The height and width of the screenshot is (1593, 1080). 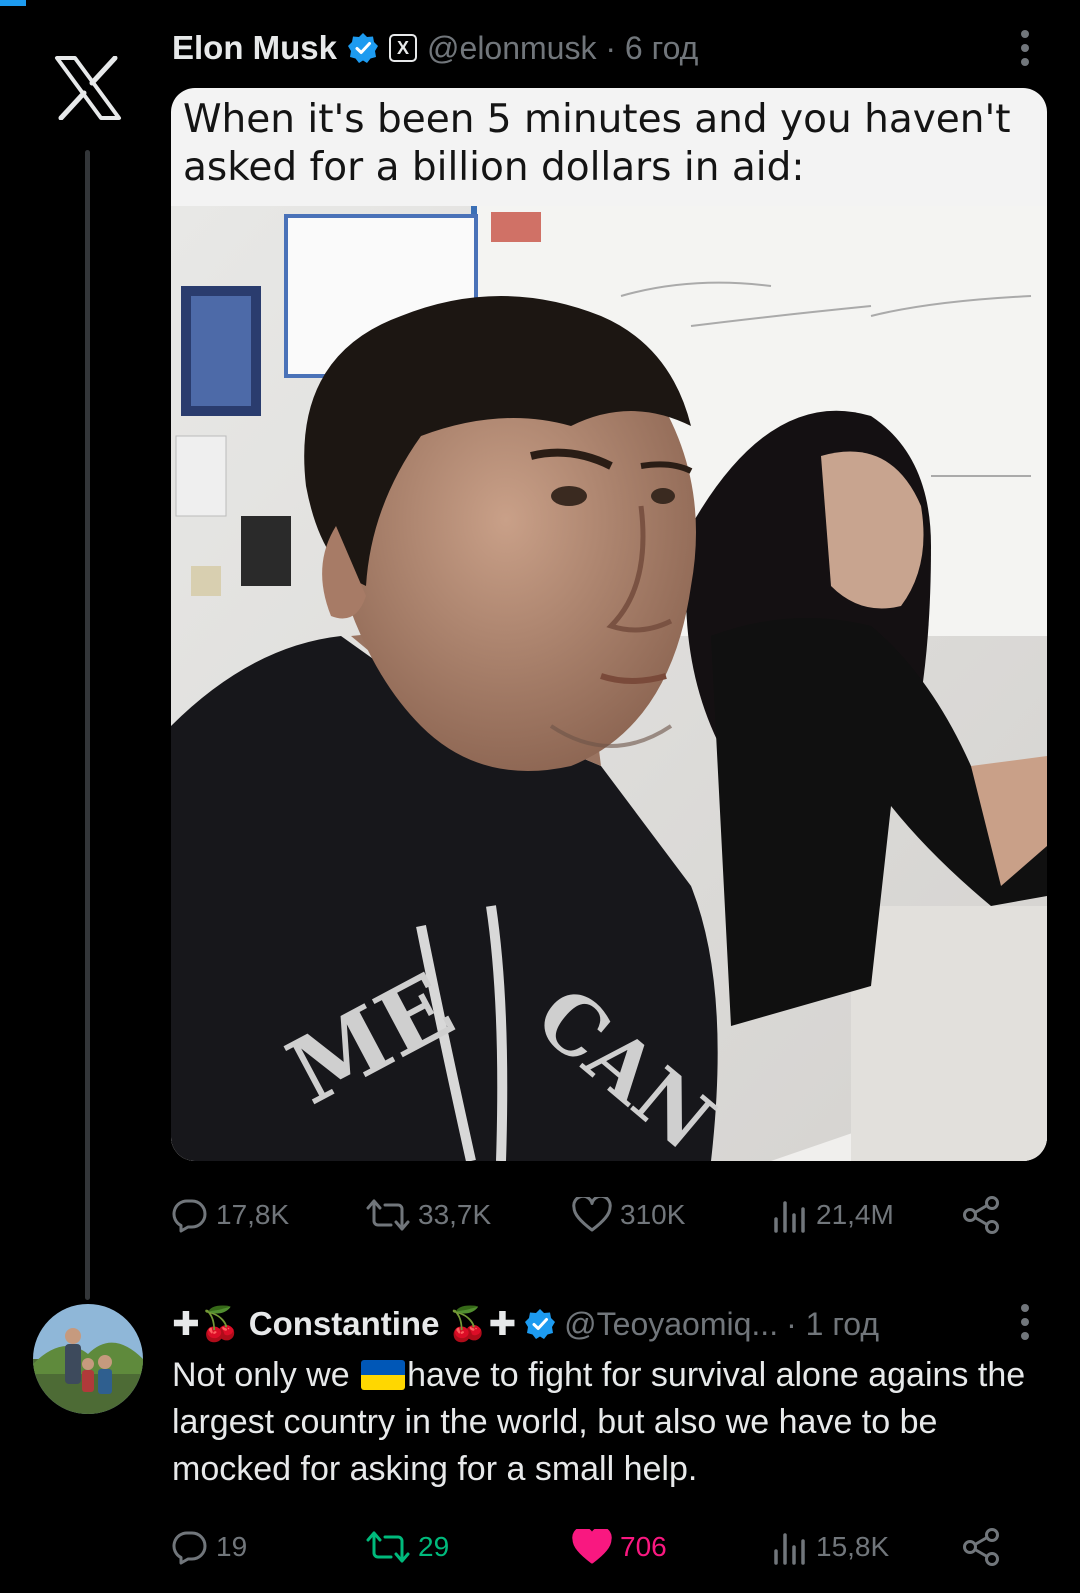 I want to click on reply-views-count: 15,8K, so click(x=853, y=1546).